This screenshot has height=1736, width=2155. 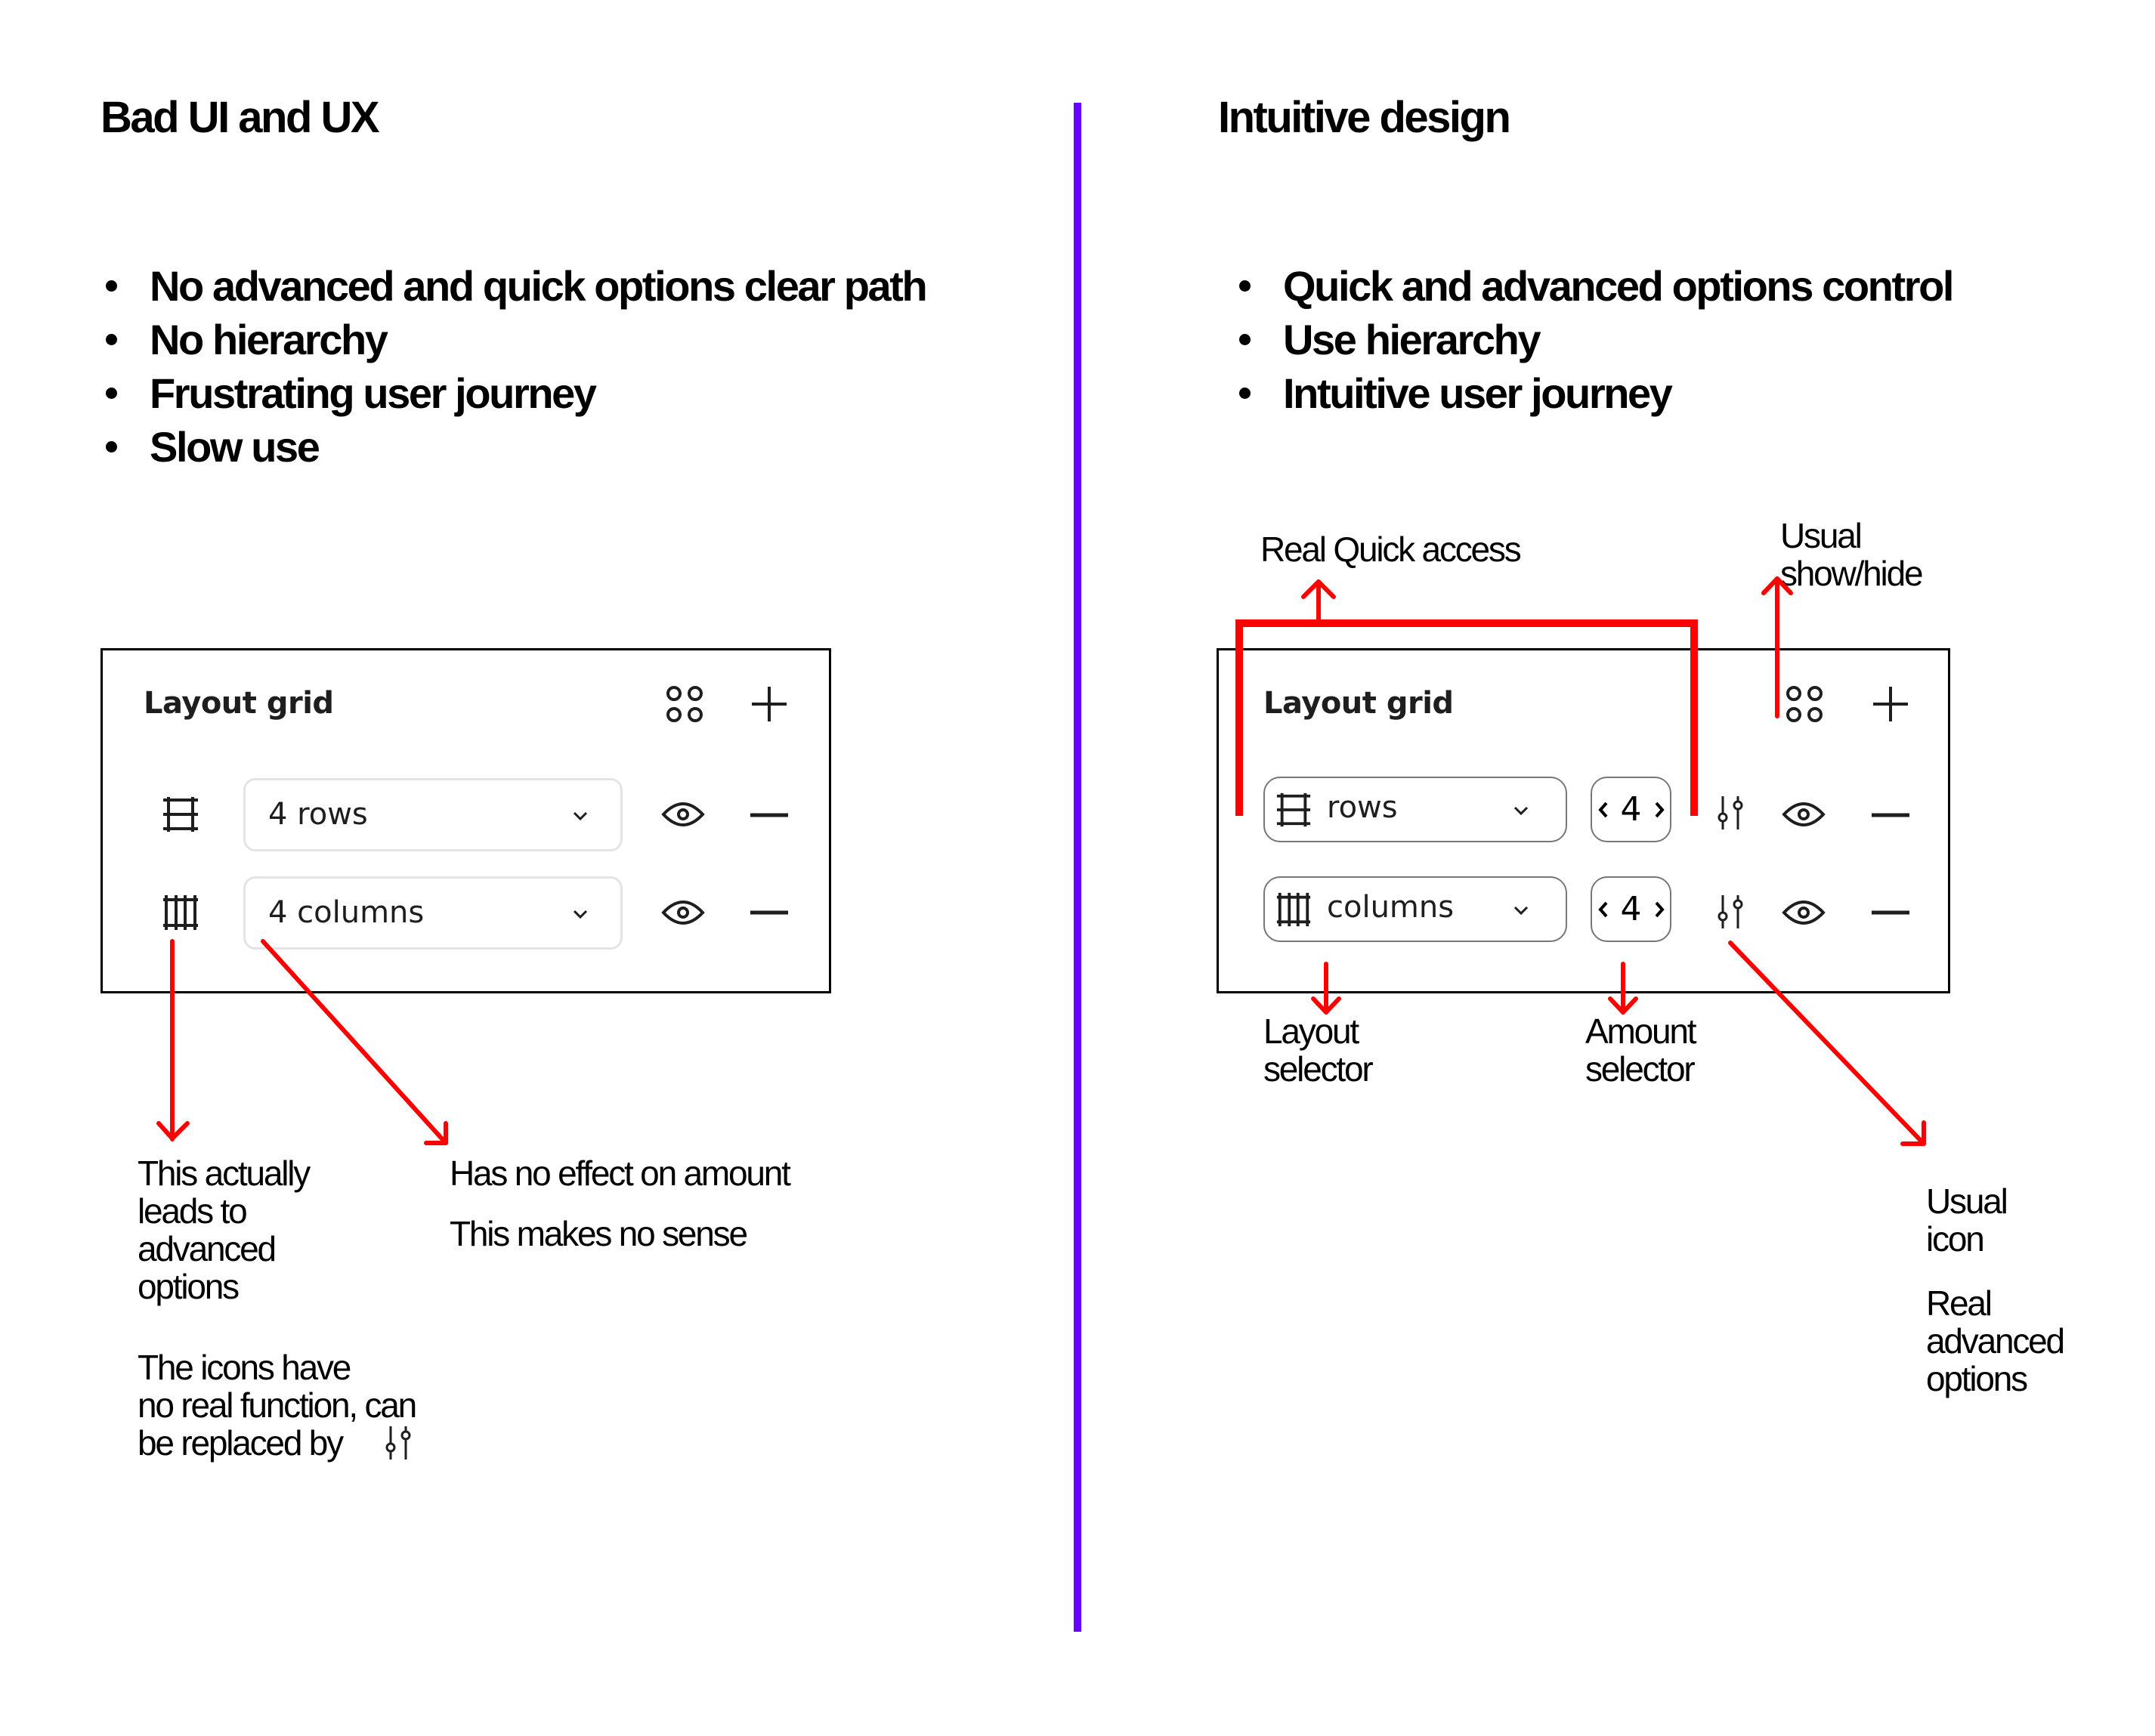 I want to click on arrow-quick-access-up, so click(x=1318, y=601).